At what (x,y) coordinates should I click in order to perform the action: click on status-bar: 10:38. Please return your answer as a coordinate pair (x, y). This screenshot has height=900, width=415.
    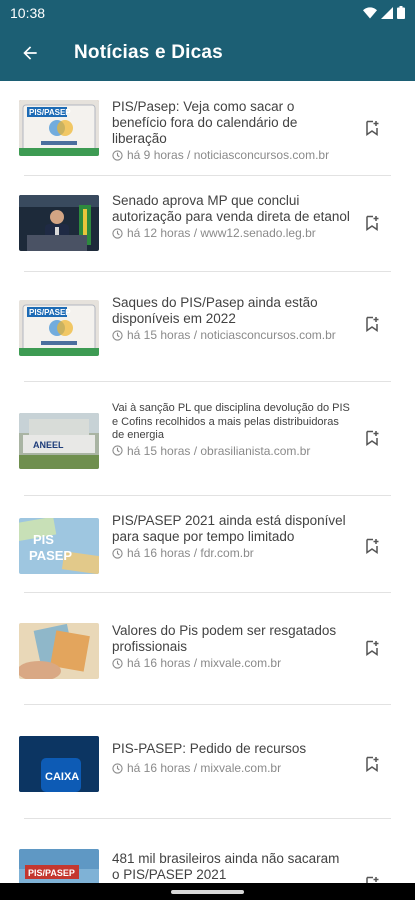
    Looking at the image, I should click on (207, 12).